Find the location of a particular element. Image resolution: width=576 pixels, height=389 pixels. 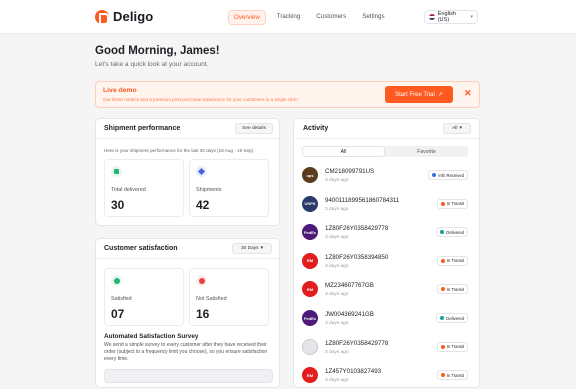

nav-settings: Settings is located at coordinates (373, 17).